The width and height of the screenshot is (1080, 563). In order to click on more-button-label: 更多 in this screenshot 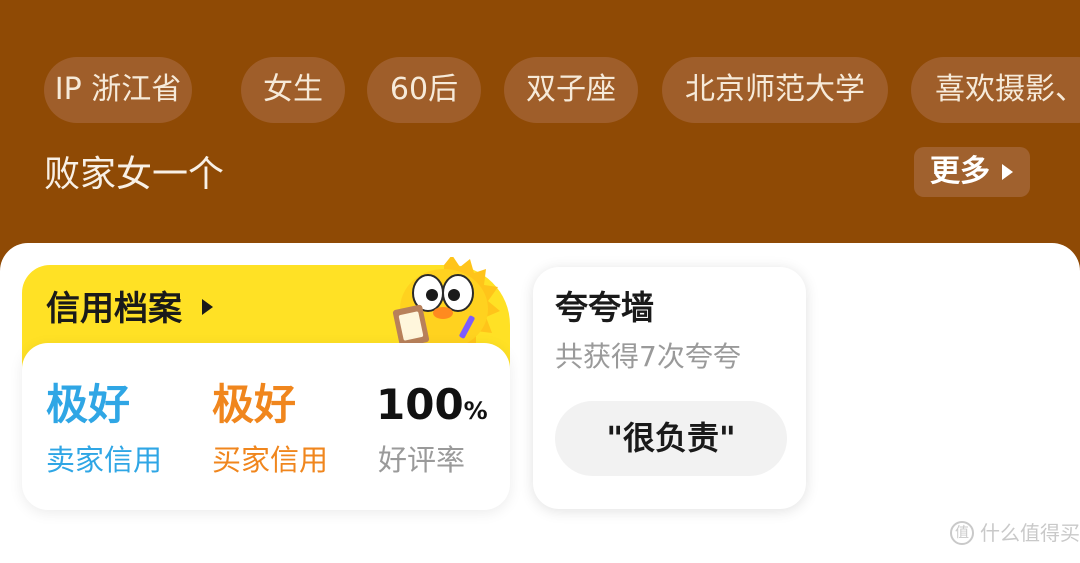, I will do `click(960, 171)`.